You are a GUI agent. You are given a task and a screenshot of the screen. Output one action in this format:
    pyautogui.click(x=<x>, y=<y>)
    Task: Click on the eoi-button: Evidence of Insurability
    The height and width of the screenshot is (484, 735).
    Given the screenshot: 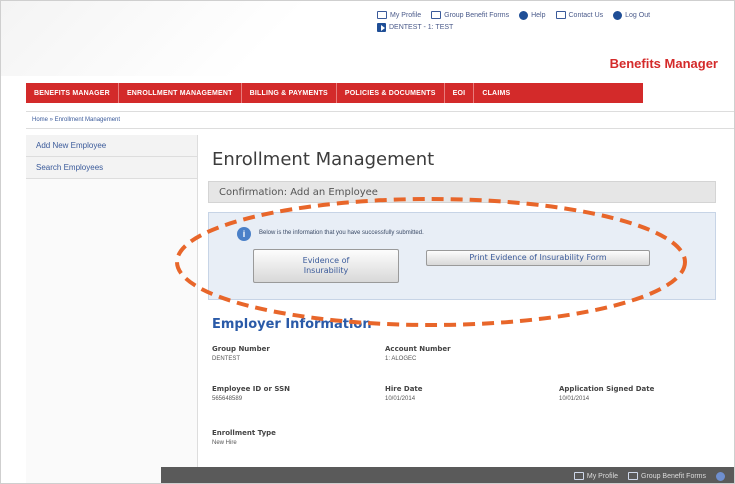 What is the action you would take?
    pyautogui.click(x=326, y=266)
    